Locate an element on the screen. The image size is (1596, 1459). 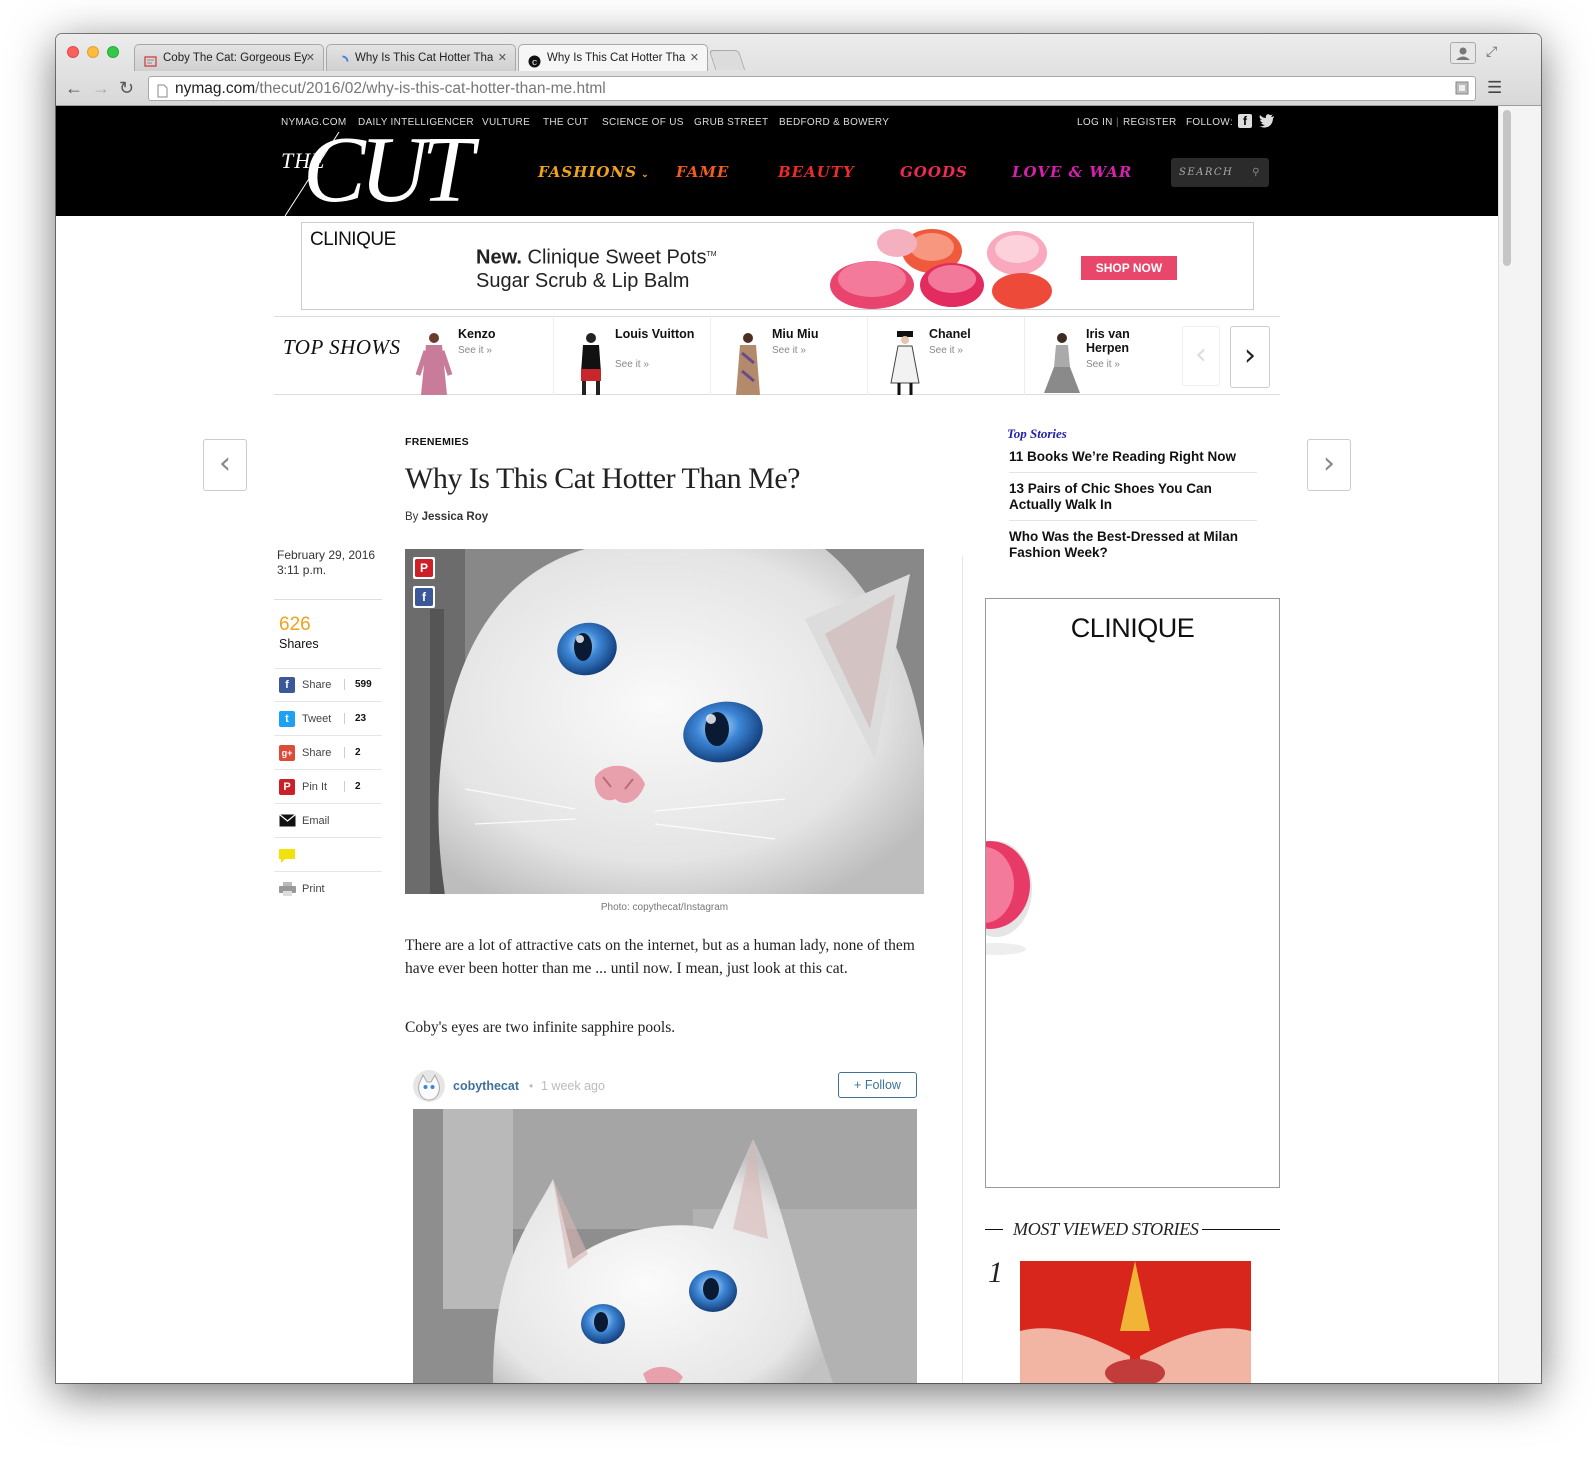
twitter-icon is located at coordinates (1267, 122).